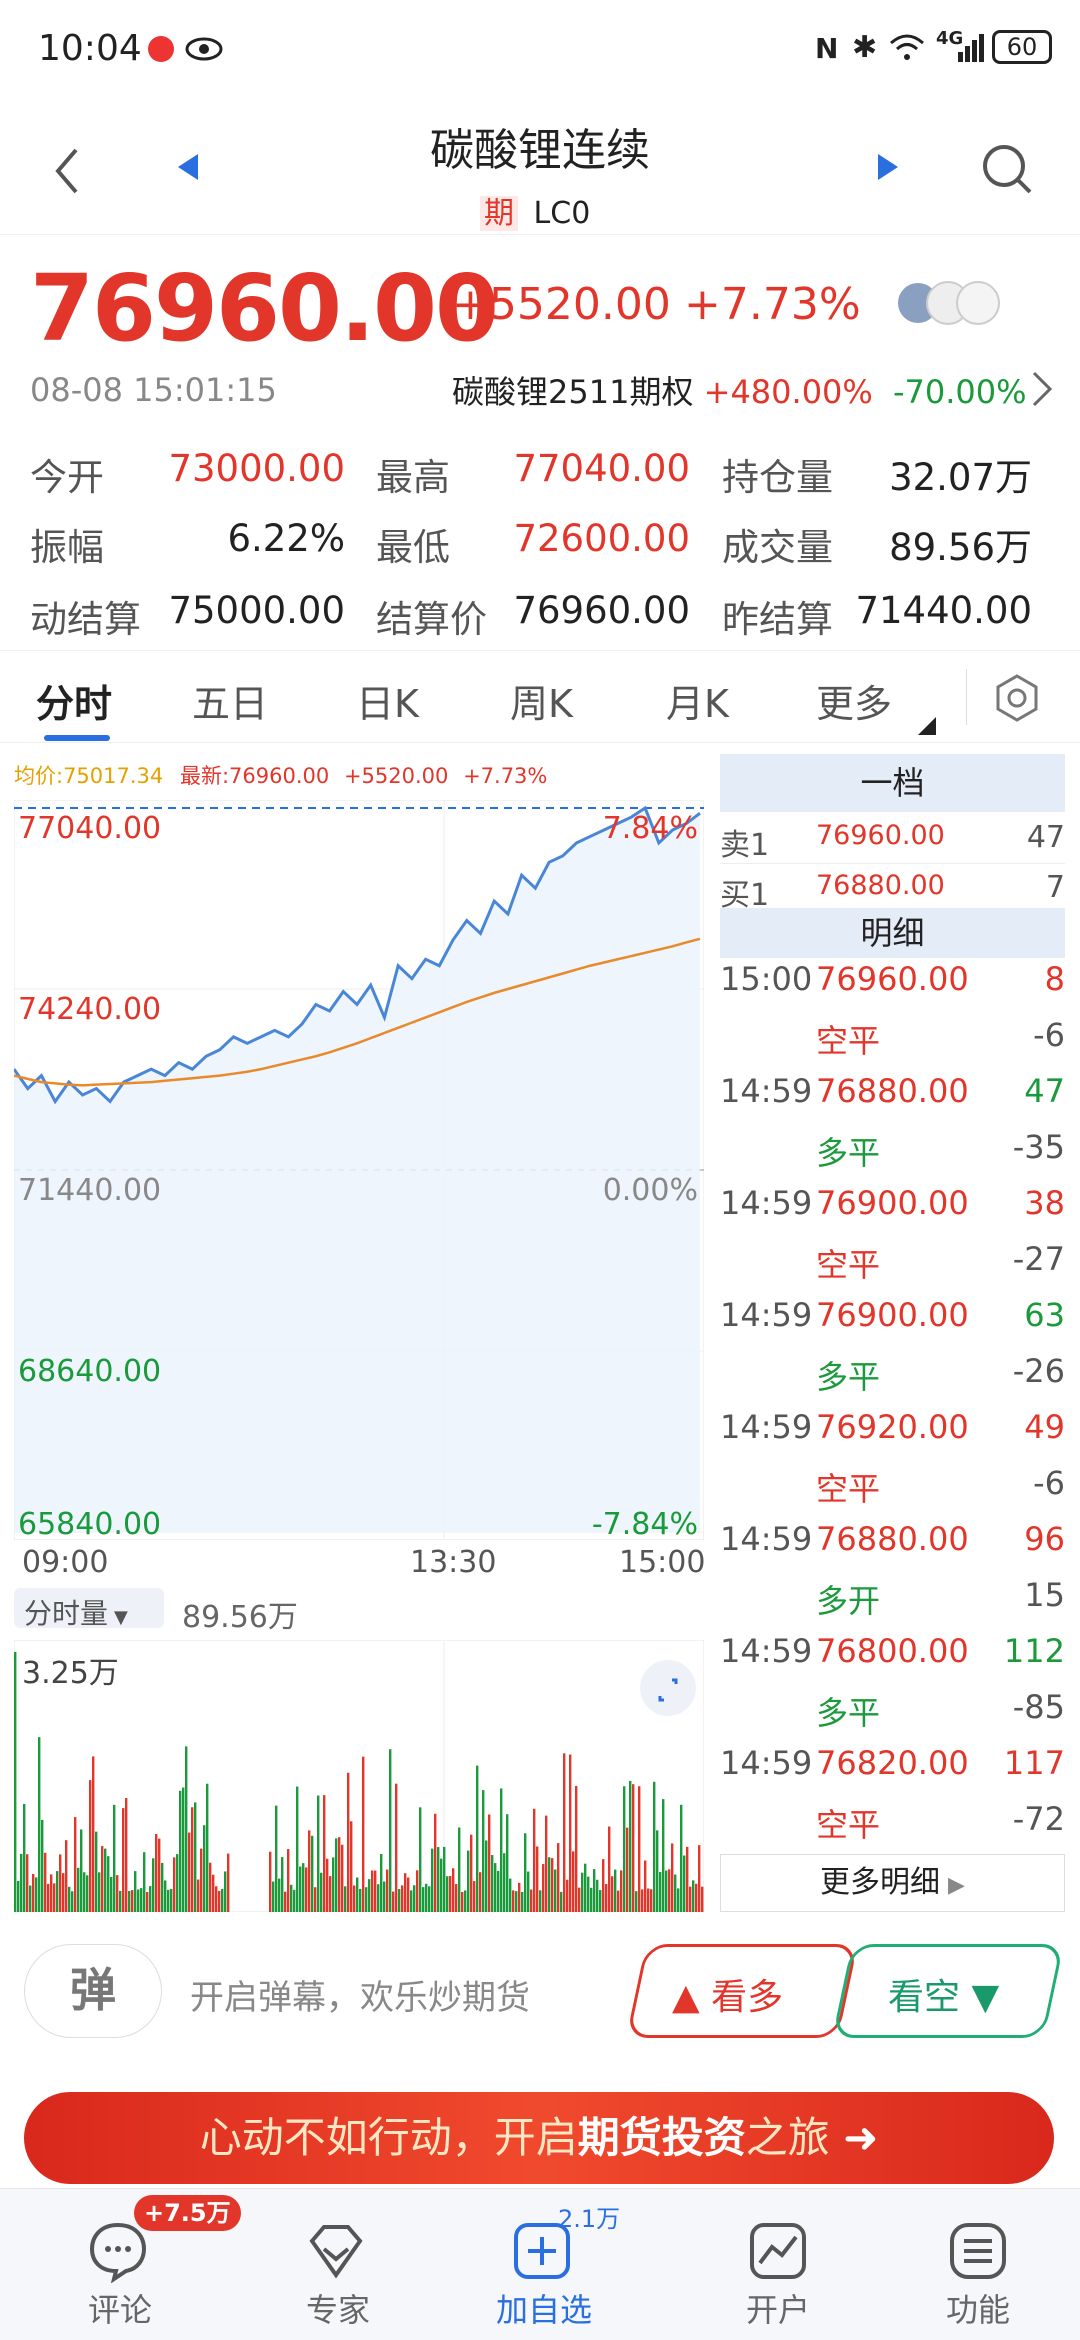 The width and height of the screenshot is (1080, 2340). I want to click on search-icon, so click(1008, 170).